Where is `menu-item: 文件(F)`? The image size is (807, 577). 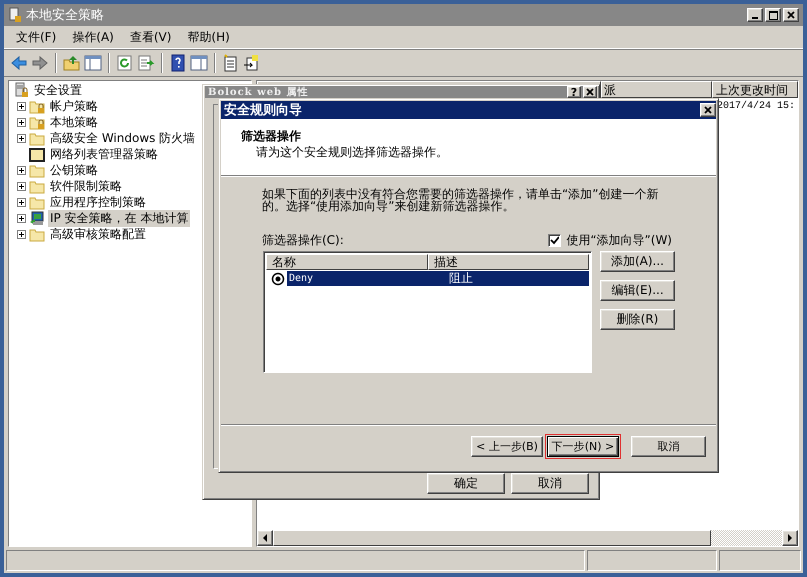
menu-item: 文件(F) is located at coordinates (36, 37).